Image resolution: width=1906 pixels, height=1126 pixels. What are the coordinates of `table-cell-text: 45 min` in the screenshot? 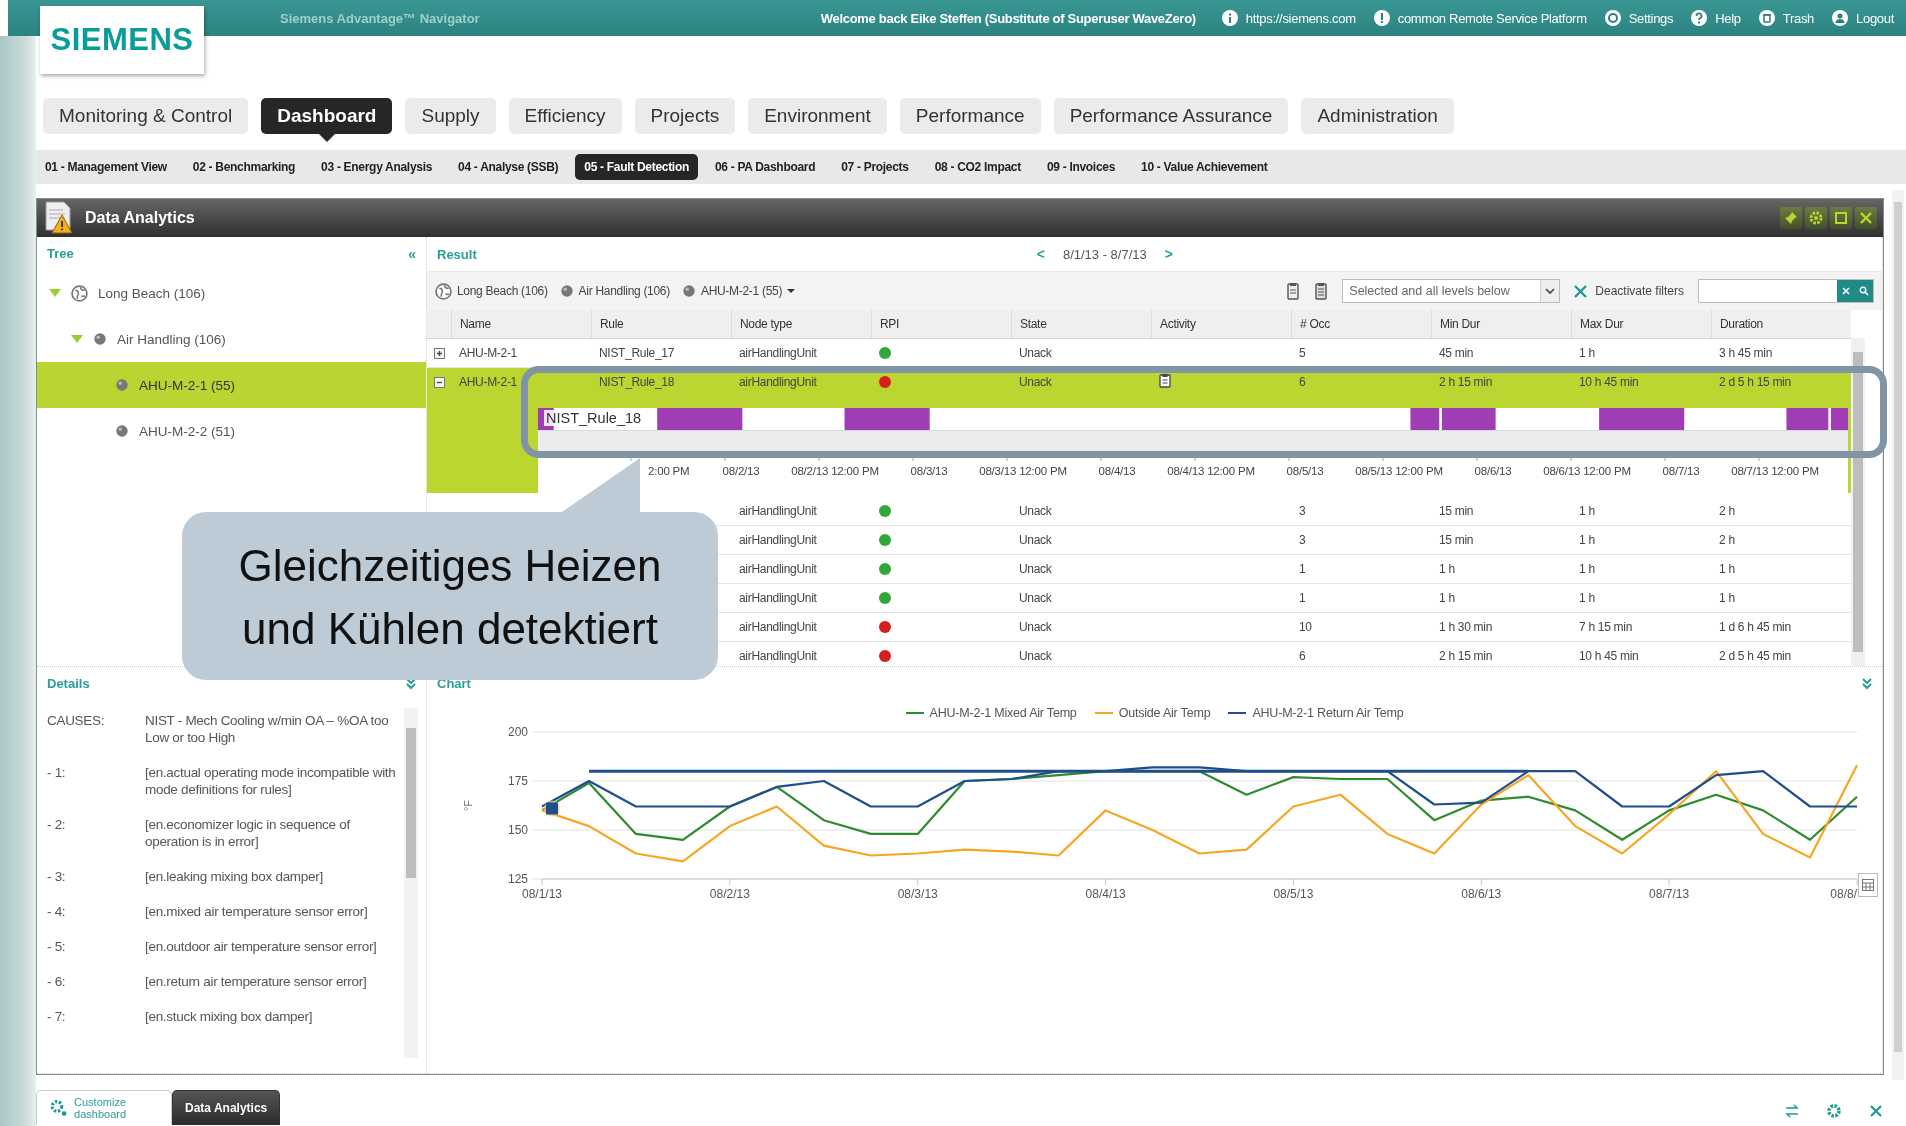 It's located at (1456, 353).